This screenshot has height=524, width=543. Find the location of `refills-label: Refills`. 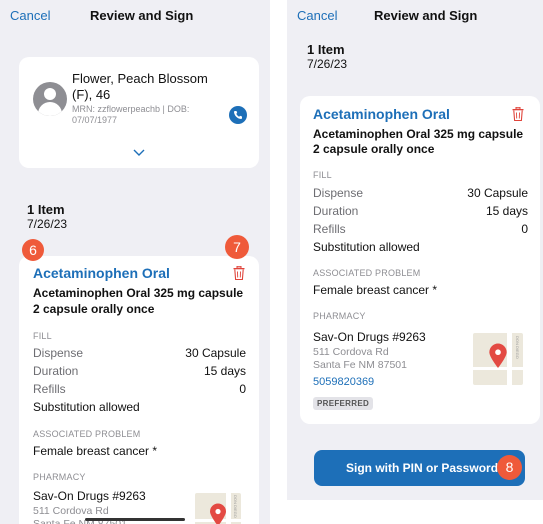

refills-label: Refills is located at coordinates (49, 389).